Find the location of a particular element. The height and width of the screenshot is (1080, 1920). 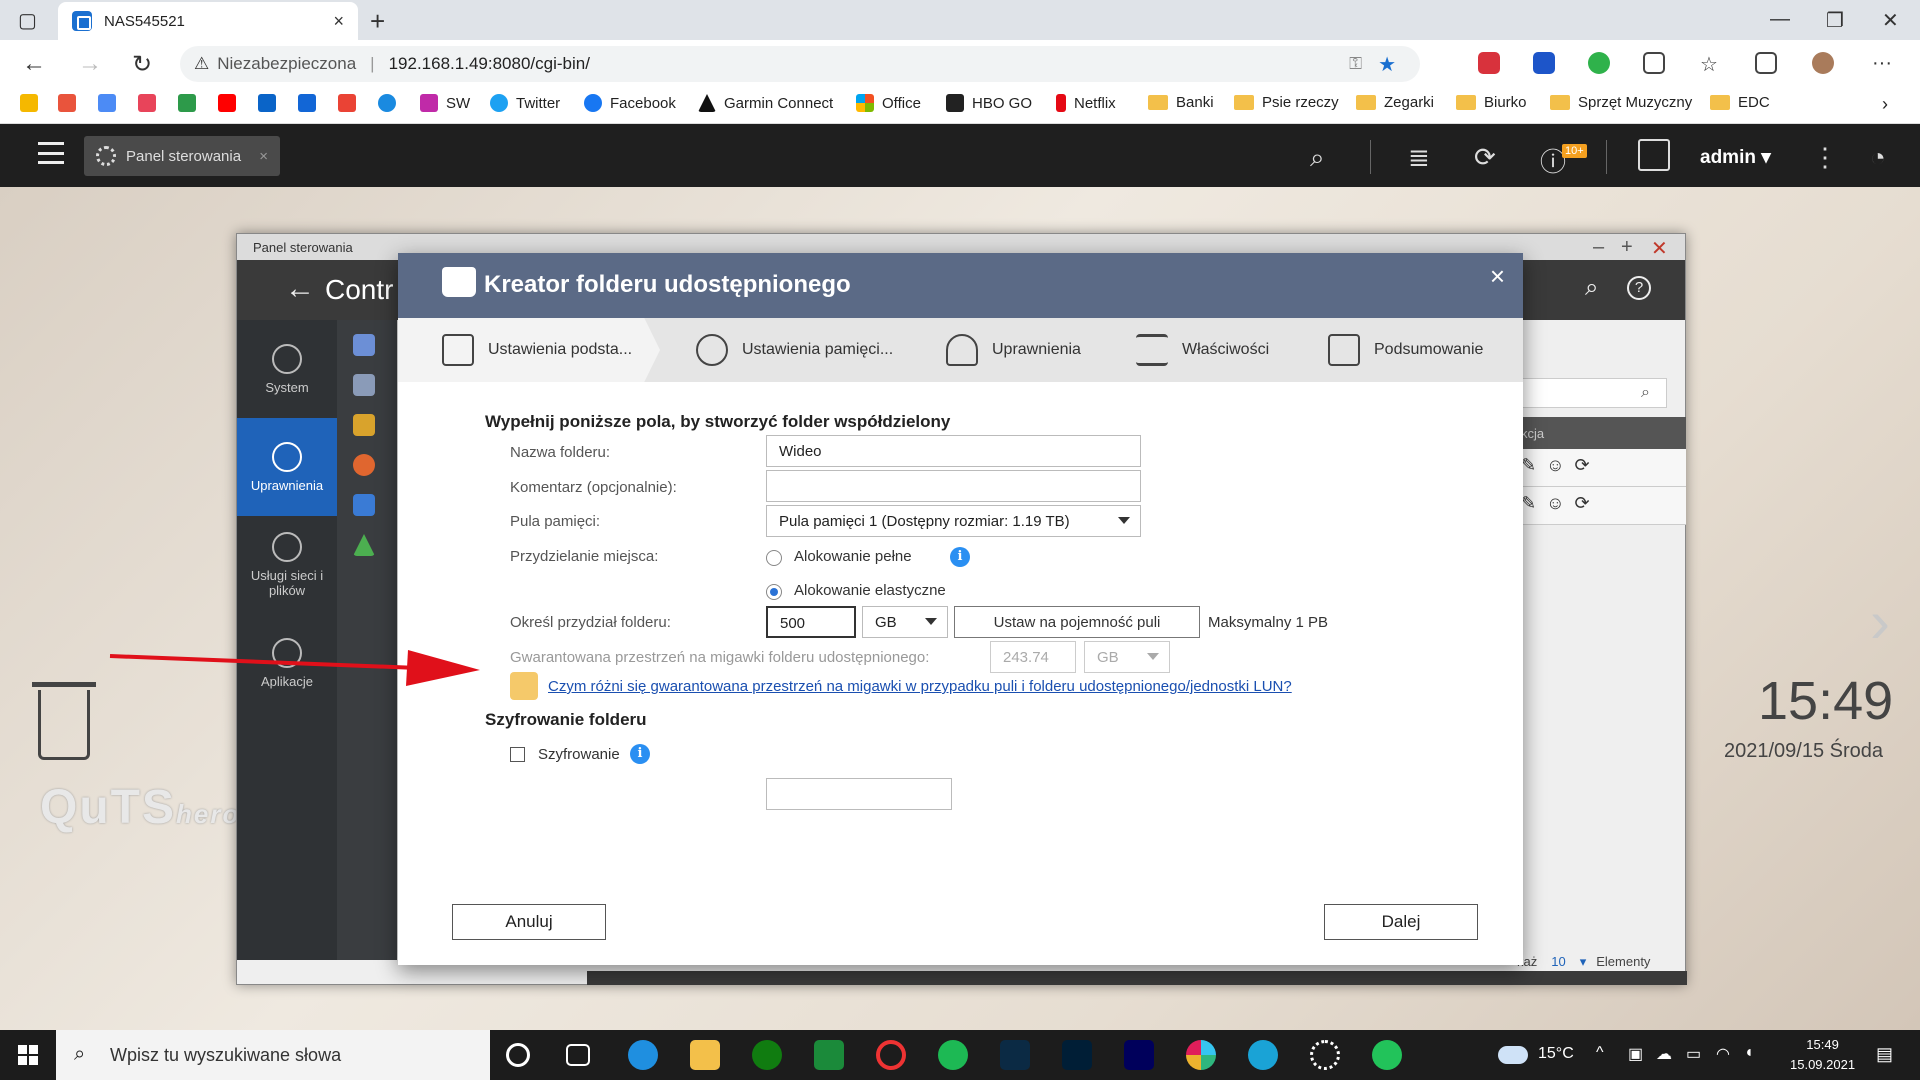

task-view-icon is located at coordinates (578, 1055).